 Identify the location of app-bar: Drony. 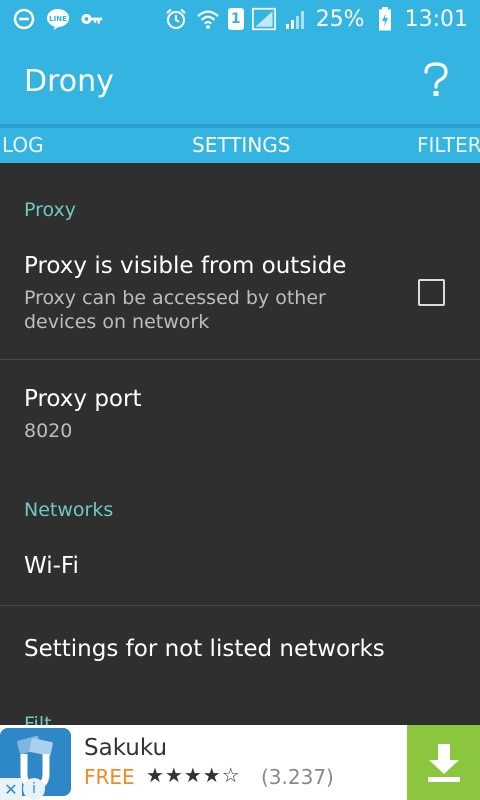
(240, 81).